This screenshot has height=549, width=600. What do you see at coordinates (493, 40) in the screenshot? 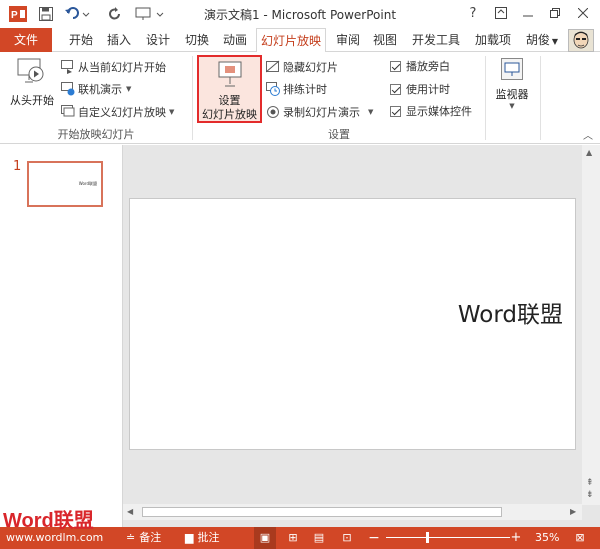
I see `tab-addins: 加载项` at bounding box center [493, 40].